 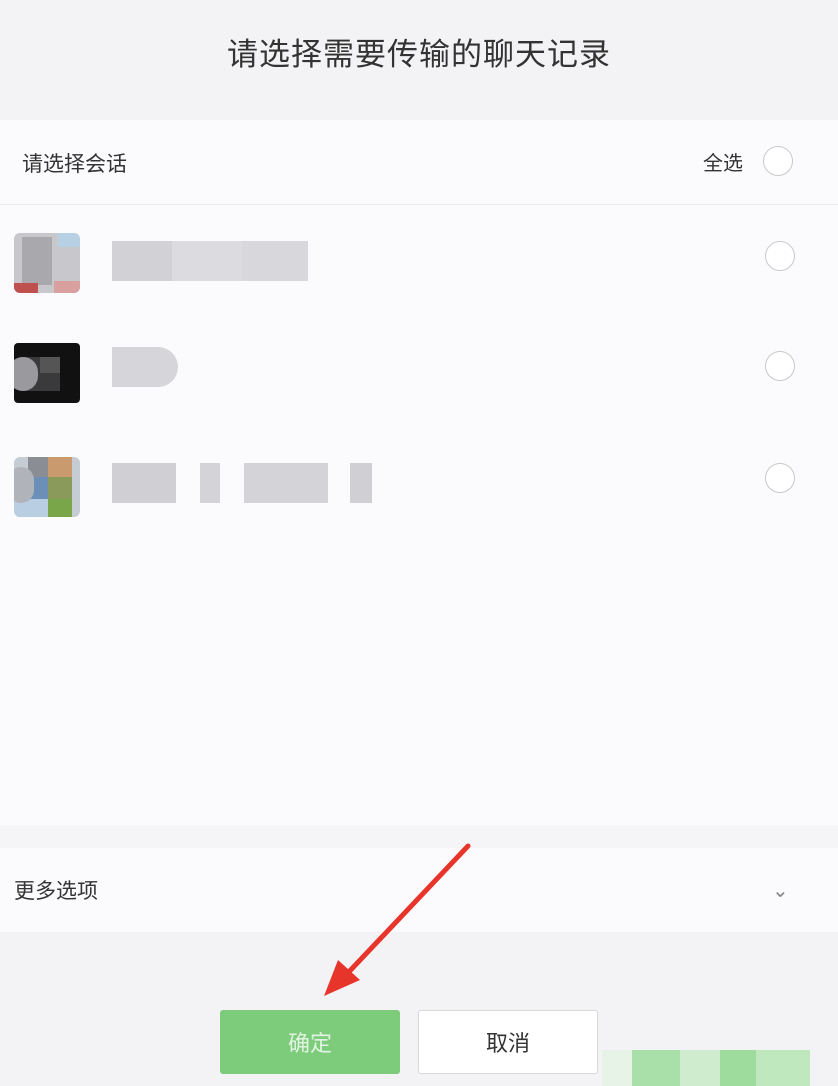 I want to click on select-all-radio, so click(x=778, y=161).